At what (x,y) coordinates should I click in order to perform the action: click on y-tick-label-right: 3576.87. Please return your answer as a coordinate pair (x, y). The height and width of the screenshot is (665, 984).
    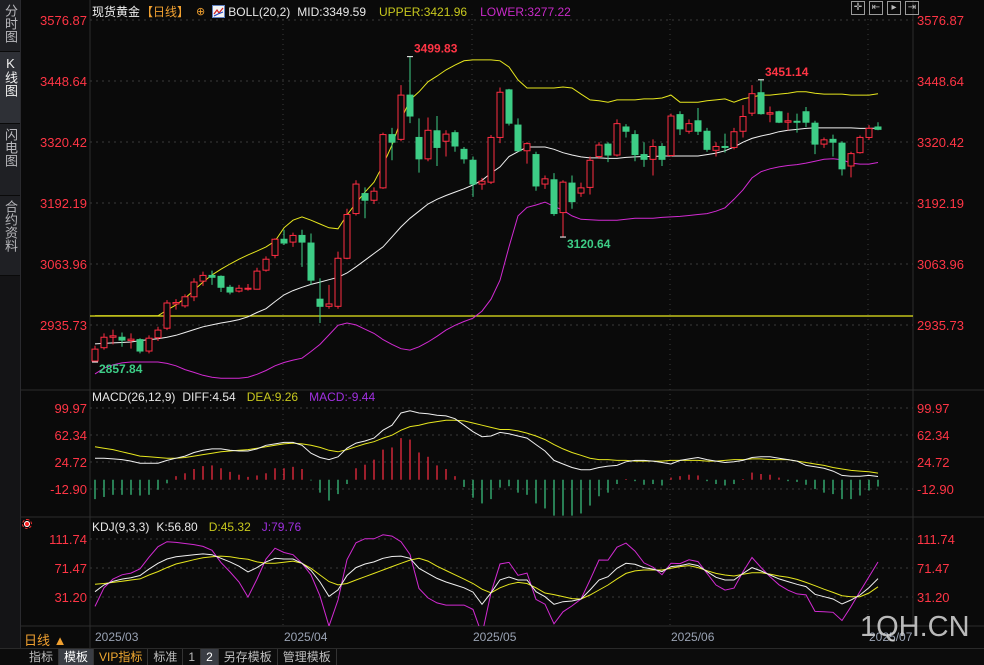
    Looking at the image, I should click on (940, 20).